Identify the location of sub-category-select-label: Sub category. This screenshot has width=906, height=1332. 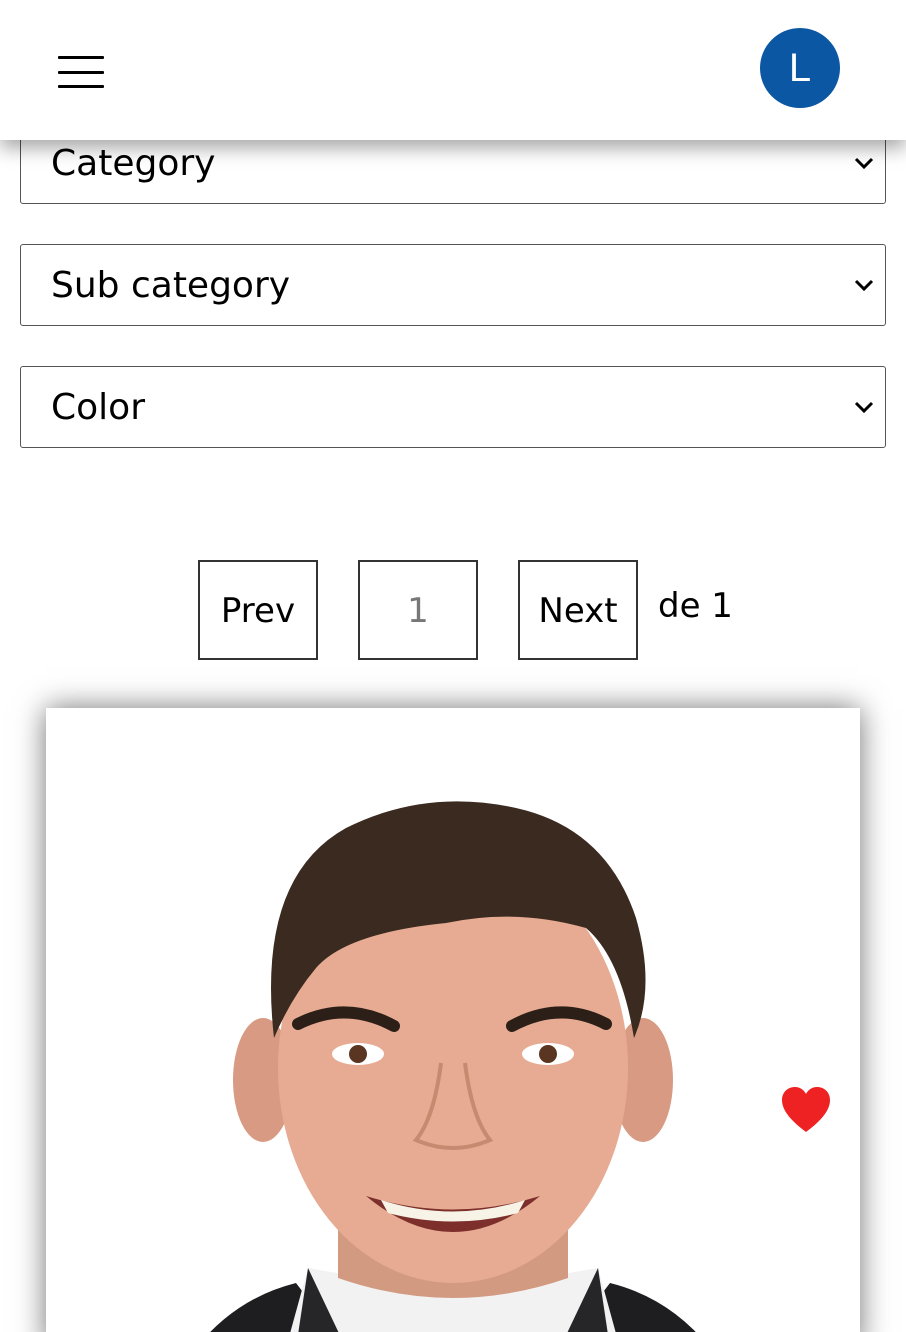
(171, 285).